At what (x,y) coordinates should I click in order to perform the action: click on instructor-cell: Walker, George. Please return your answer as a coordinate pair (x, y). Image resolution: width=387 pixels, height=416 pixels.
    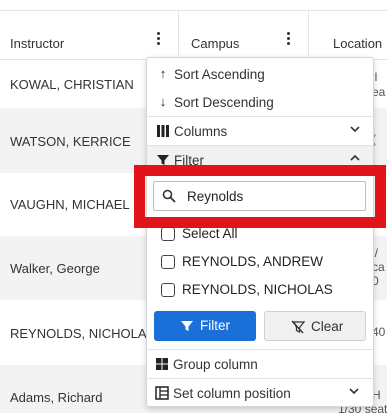
    Looking at the image, I should click on (55, 268).